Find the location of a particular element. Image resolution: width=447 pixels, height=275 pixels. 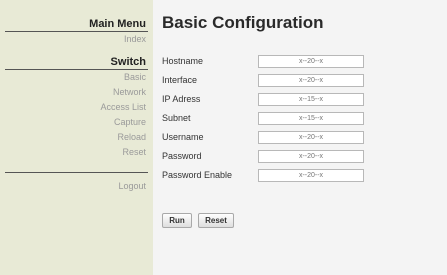

form-row-password: Password is located at coordinates (277, 157).